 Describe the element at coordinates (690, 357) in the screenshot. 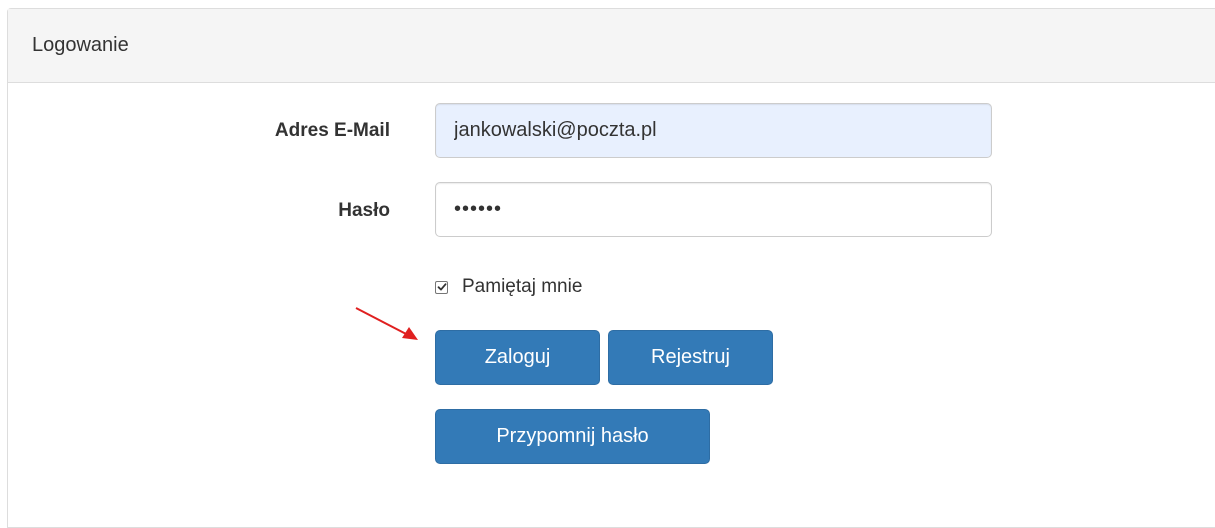

I see `register-button: Rejestruj` at that location.